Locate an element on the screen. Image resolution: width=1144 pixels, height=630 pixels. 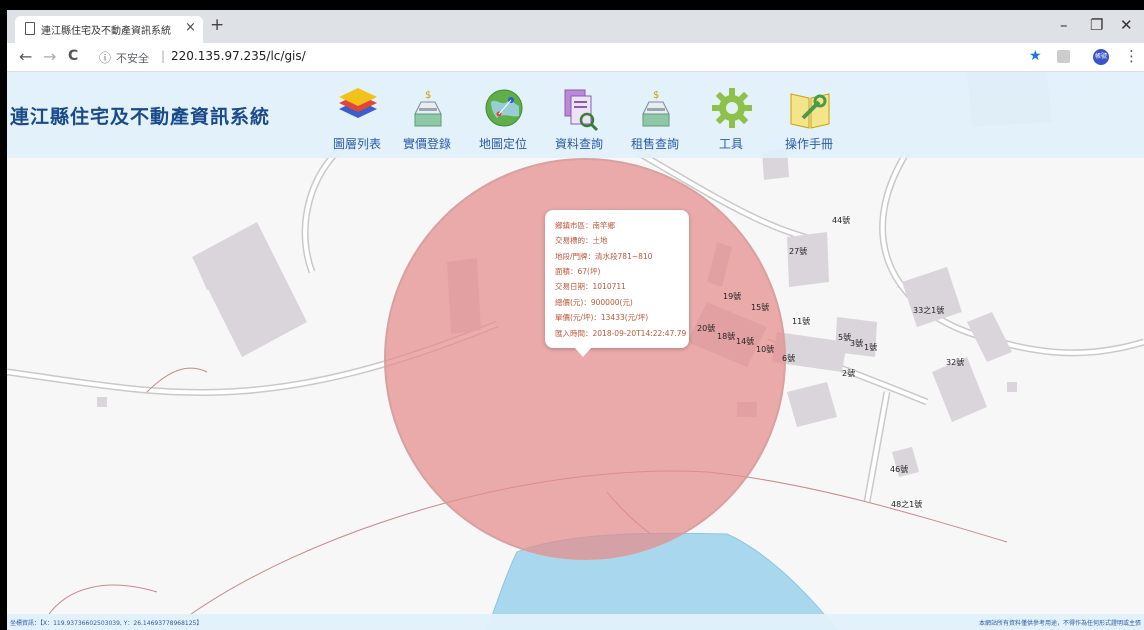
tool-manual: 操作手冊 is located at coordinates (809, 123).